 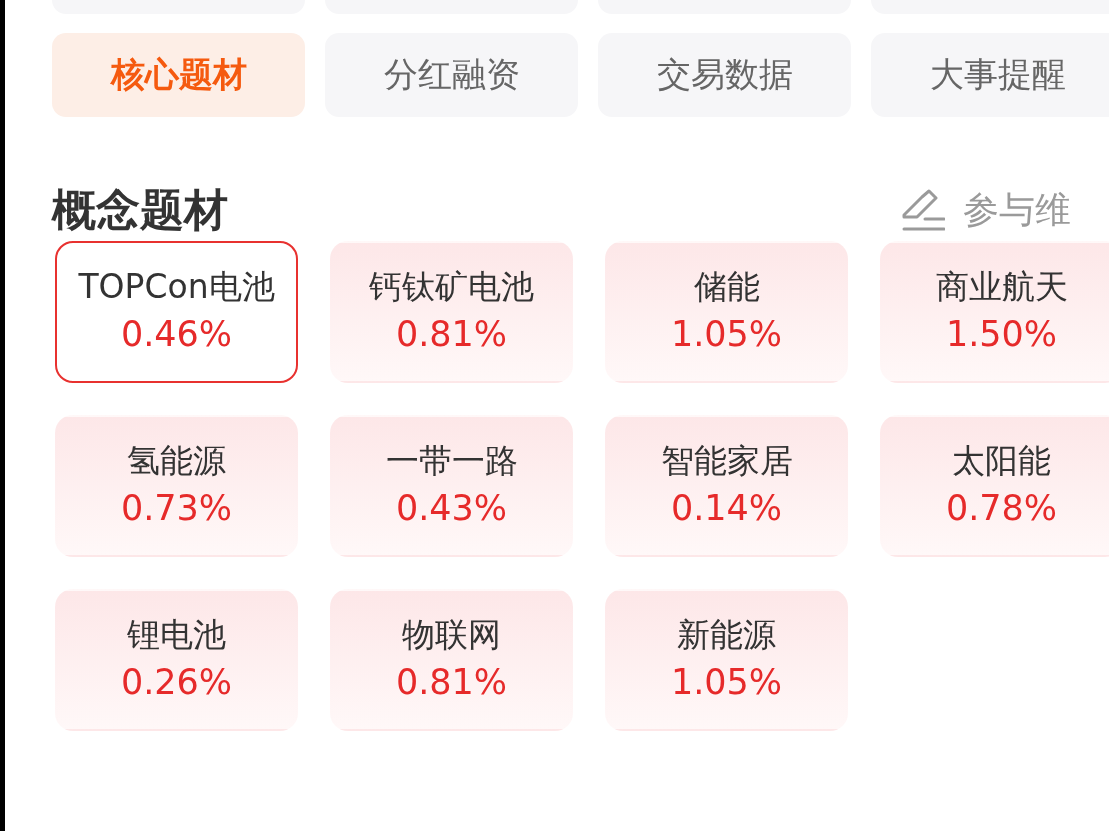 I want to click on concept-name: 一带一路, so click(x=451, y=461).